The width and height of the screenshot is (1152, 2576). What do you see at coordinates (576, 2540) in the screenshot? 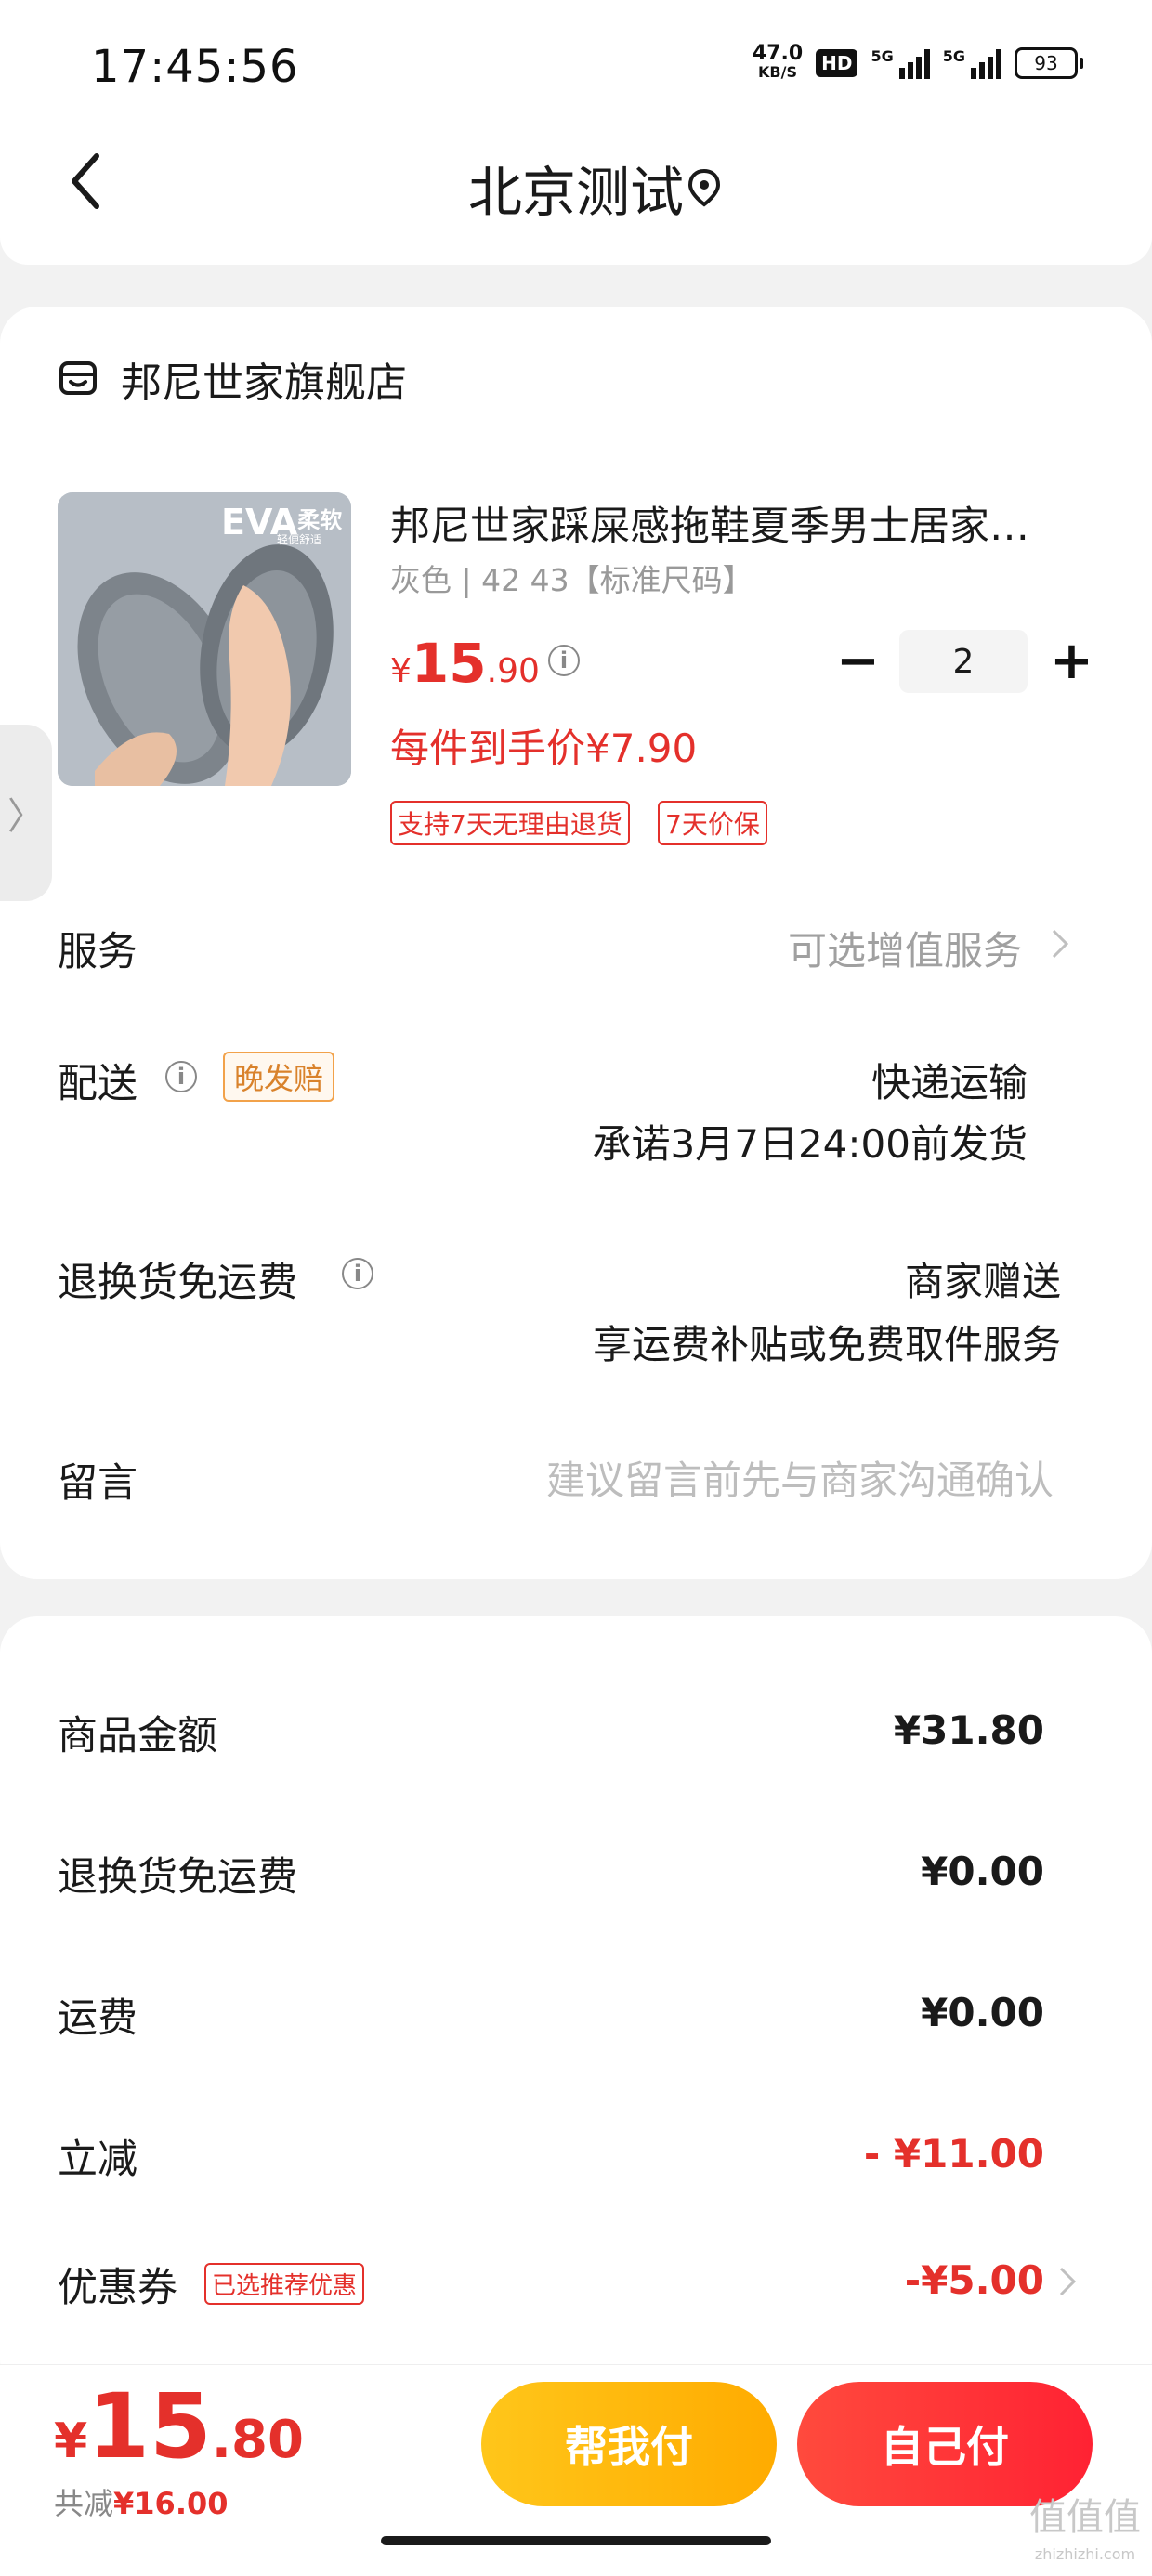
I see `home-indicator` at bounding box center [576, 2540].